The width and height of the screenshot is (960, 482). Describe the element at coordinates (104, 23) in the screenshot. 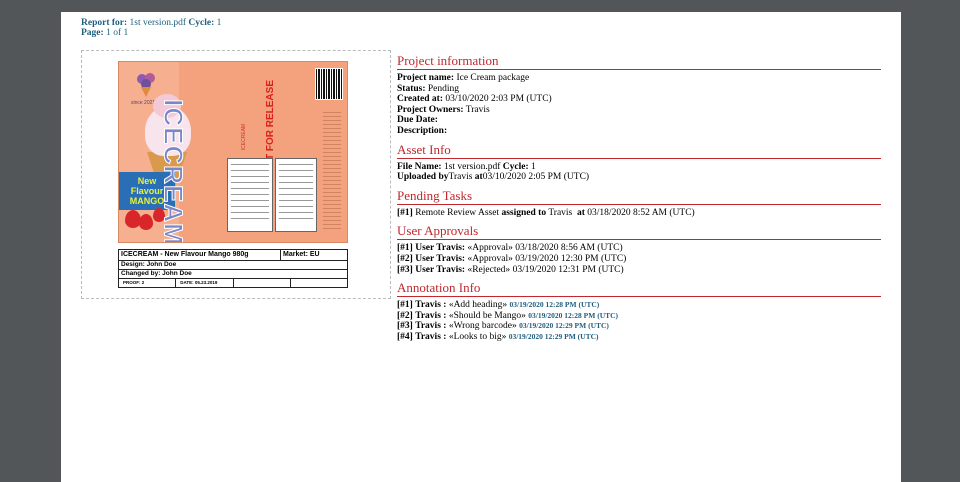

I see `report-for-label: Report for:` at that location.